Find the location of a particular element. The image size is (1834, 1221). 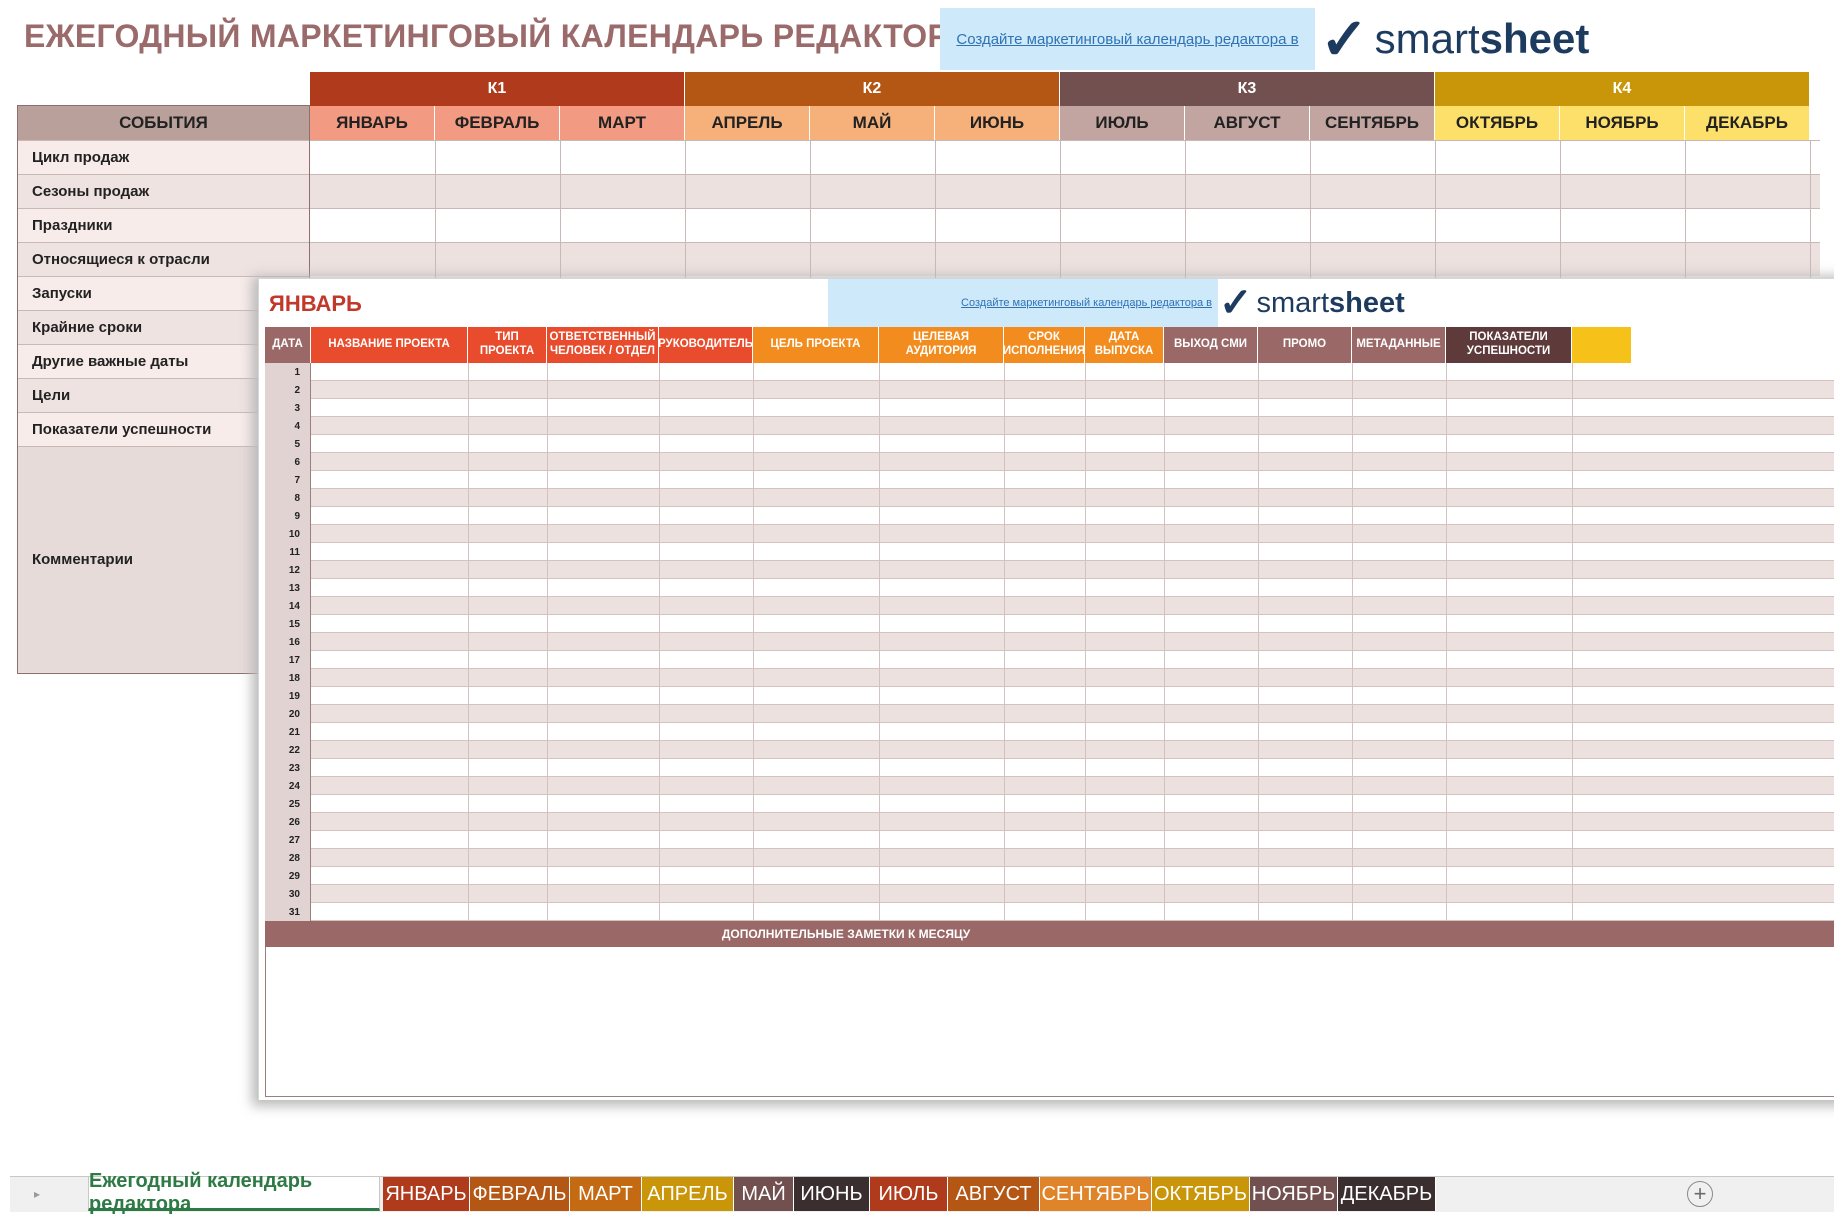

table-row: 21 is located at coordinates (1049, 732).